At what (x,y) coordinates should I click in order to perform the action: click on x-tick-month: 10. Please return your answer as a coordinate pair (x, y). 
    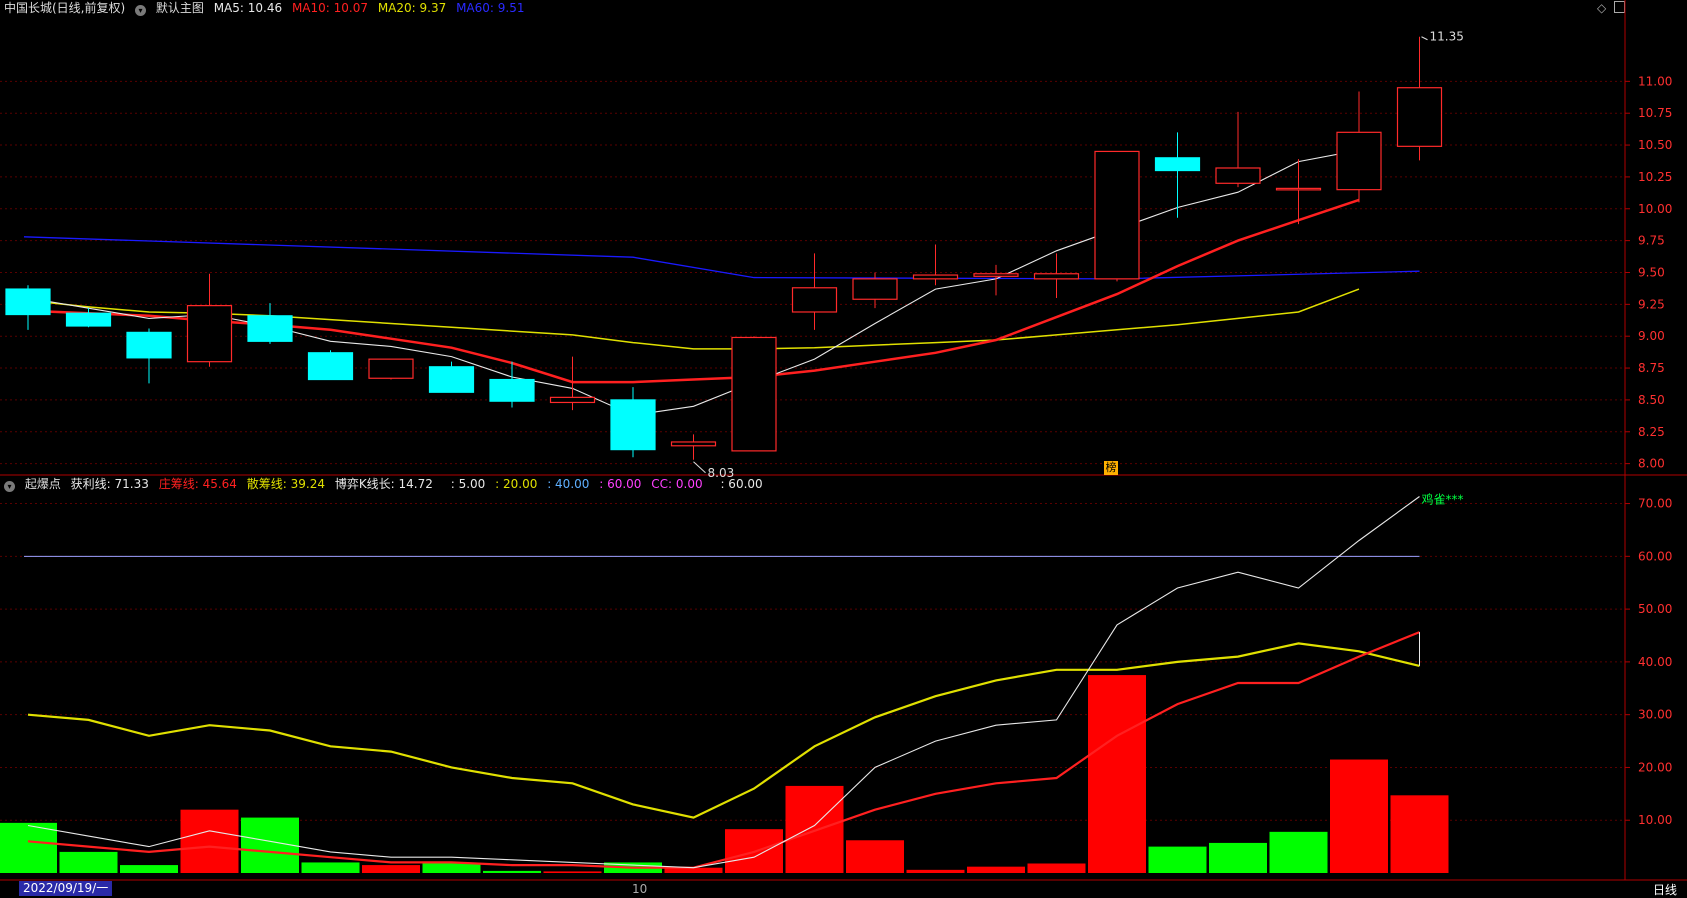
    Looking at the image, I should click on (640, 889).